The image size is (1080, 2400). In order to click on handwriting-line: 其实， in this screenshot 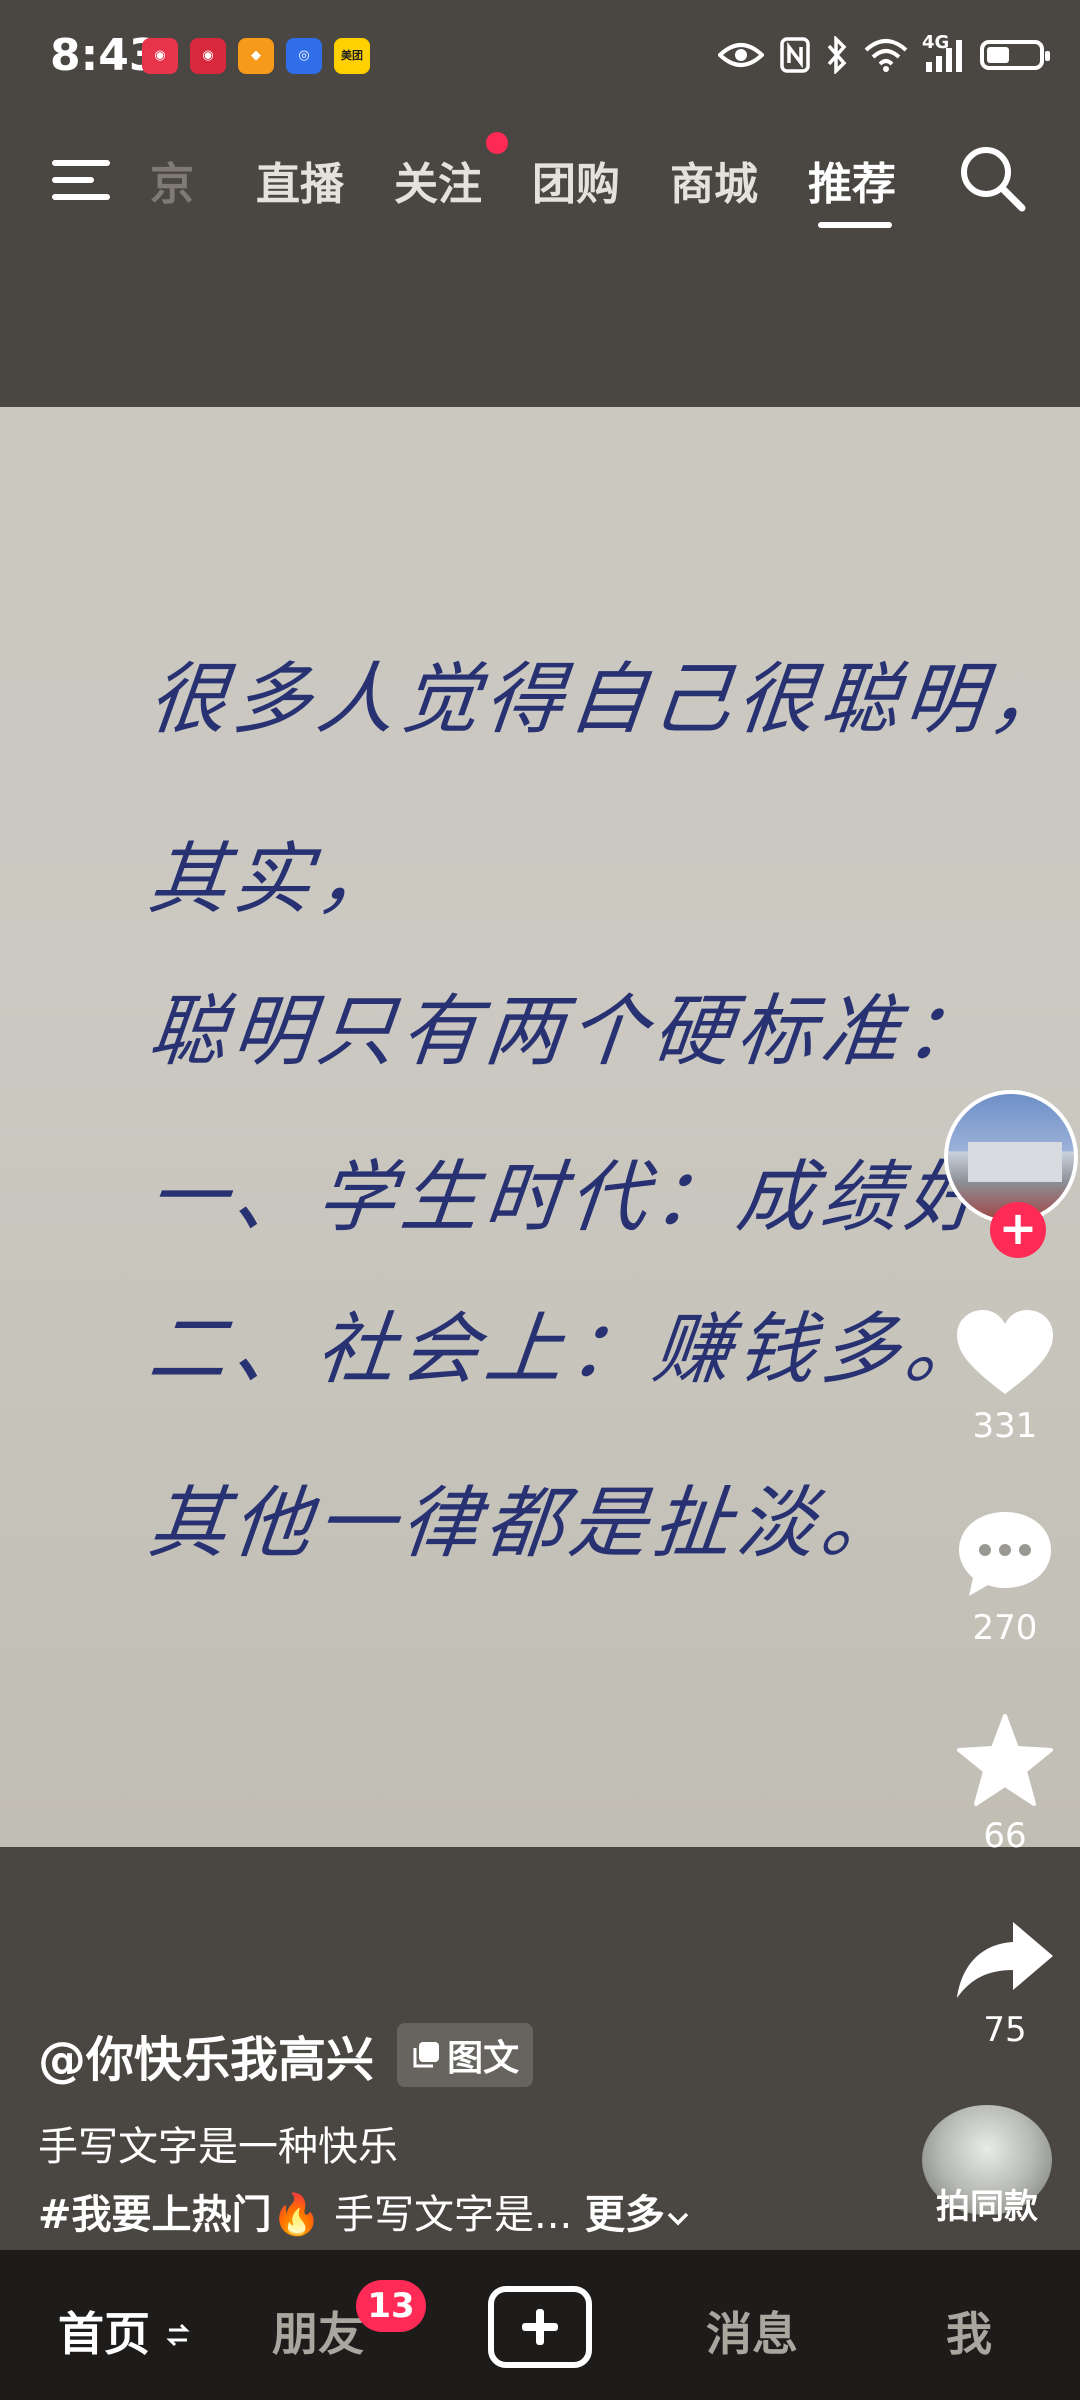, I will do `click(275, 880)`.